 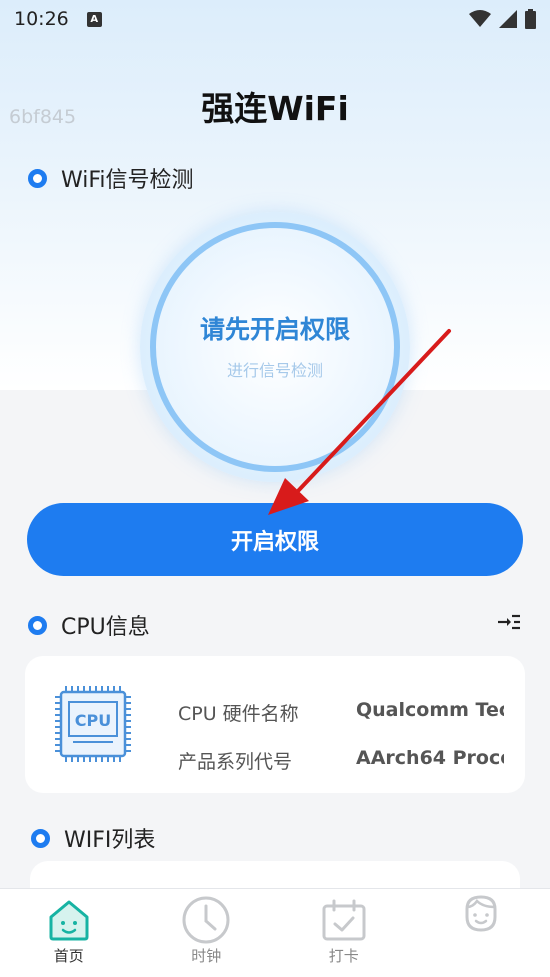 What do you see at coordinates (344, 920) in the screenshot?
I see `checkin-calendar-icon` at bounding box center [344, 920].